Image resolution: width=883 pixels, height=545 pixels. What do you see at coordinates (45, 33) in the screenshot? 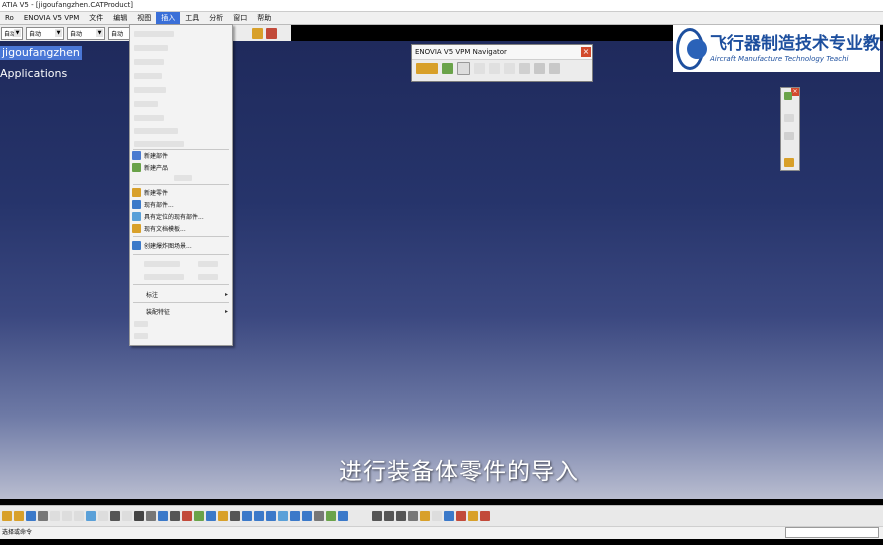
I see `transparency-combo: 自动 ▼` at bounding box center [45, 33].